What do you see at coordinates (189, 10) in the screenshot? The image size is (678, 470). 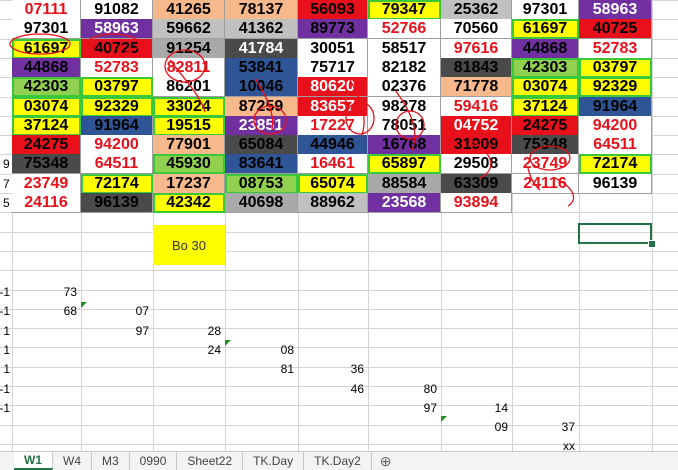 I see `number-cell: 41265` at bounding box center [189, 10].